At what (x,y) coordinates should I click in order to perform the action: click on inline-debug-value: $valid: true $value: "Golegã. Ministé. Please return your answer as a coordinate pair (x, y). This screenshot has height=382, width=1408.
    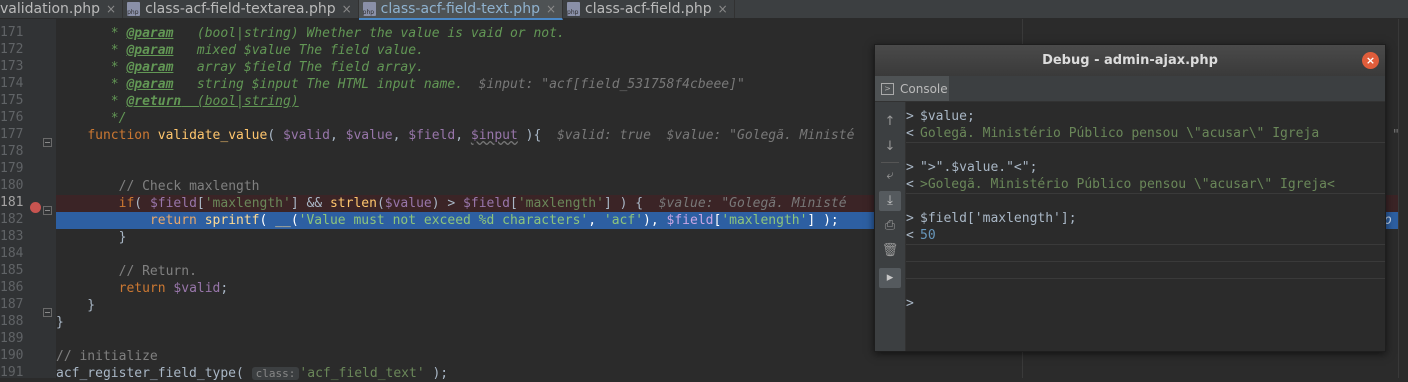
    Looking at the image, I should click on (698, 135).